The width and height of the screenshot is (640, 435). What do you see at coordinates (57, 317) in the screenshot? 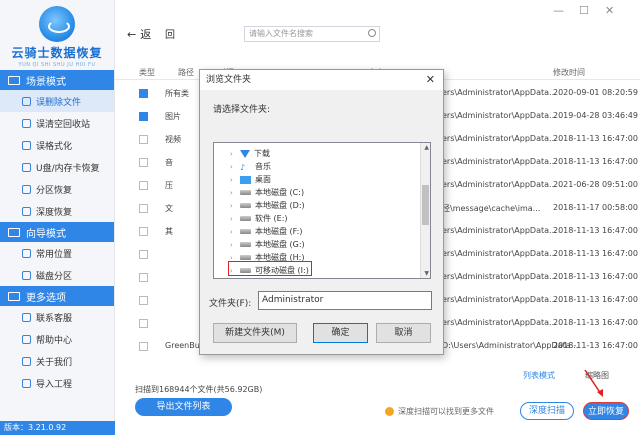
I see `sidebar-item-contact: 联系客服` at bounding box center [57, 317].